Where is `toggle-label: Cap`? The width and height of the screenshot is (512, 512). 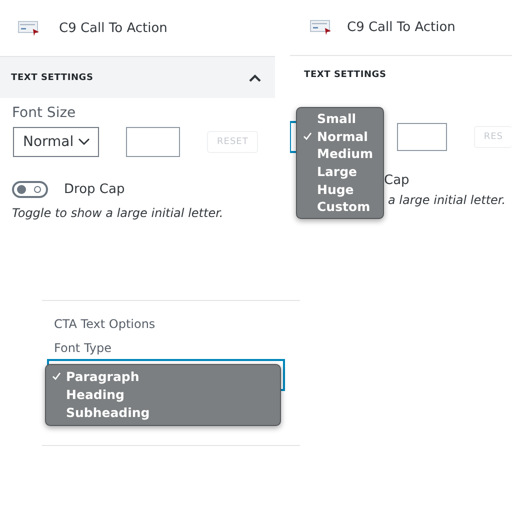 toggle-label: Cap is located at coordinates (397, 180).